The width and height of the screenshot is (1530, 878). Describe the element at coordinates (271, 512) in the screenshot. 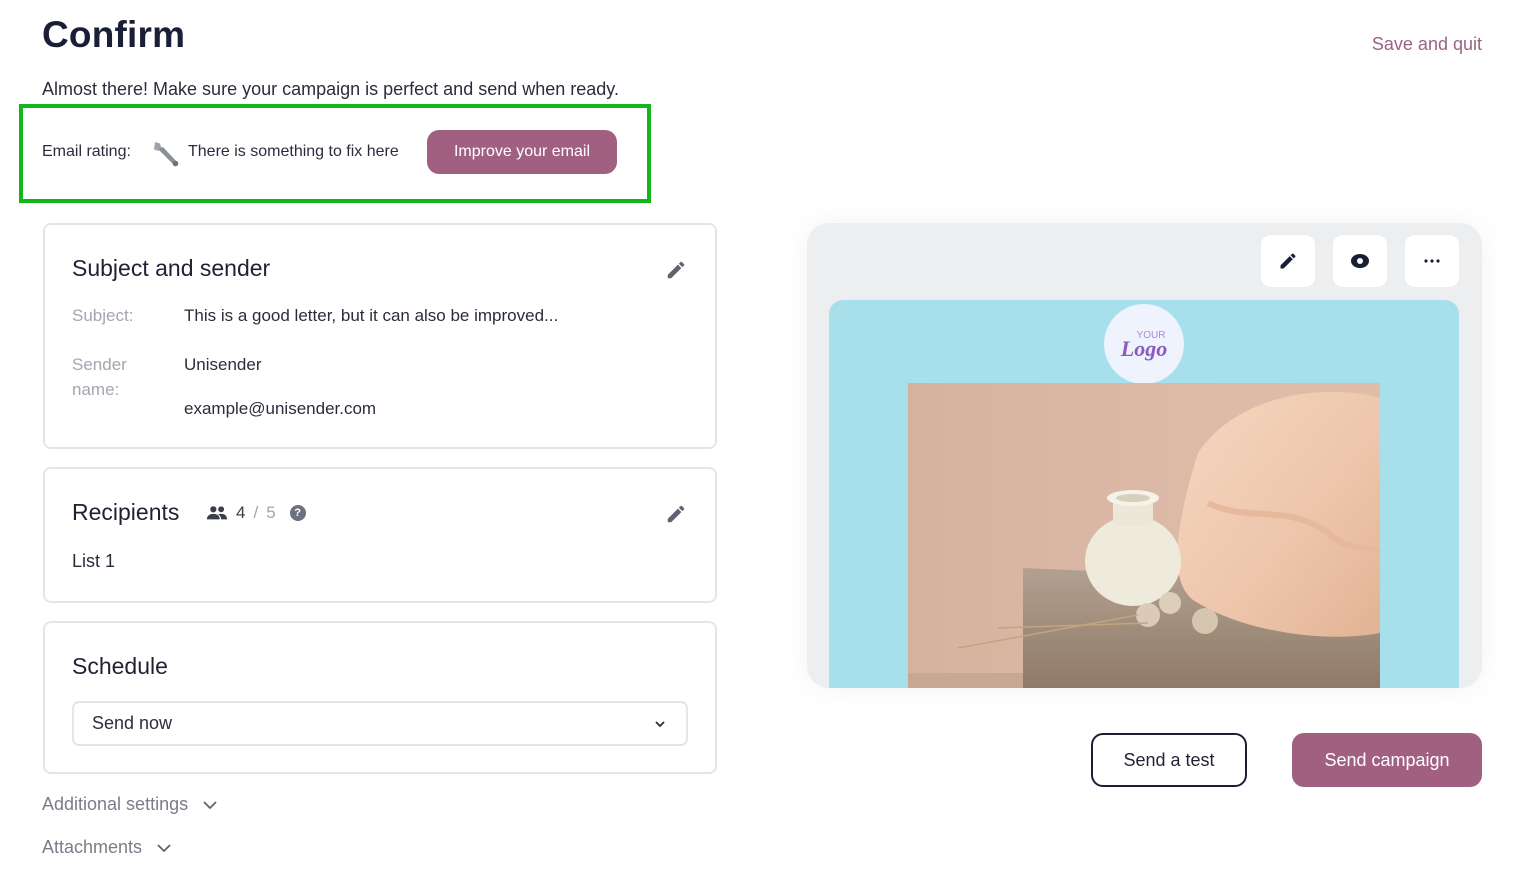

I see `recipients-total: 5` at that location.